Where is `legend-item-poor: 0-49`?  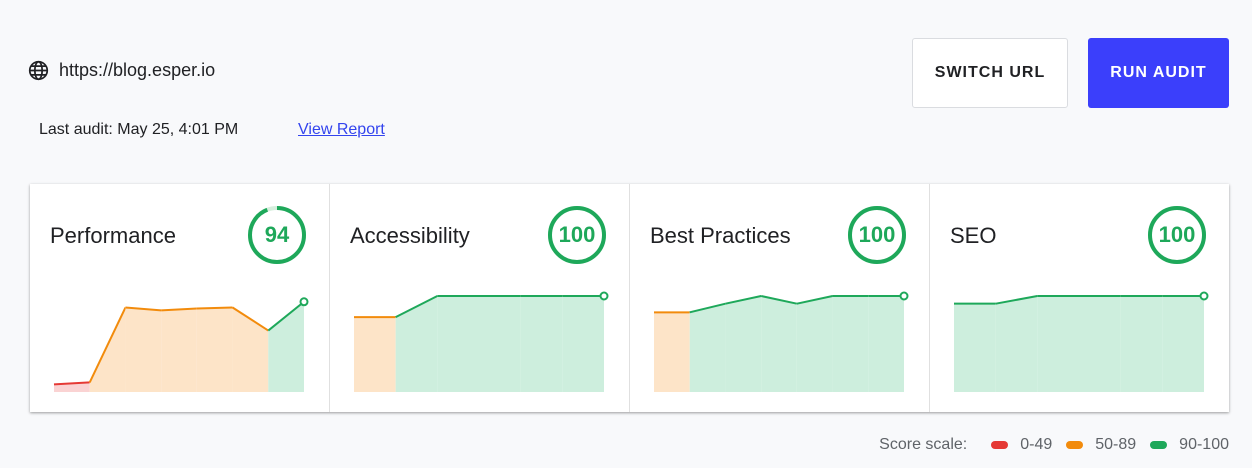 legend-item-poor: 0-49 is located at coordinates (1021, 445).